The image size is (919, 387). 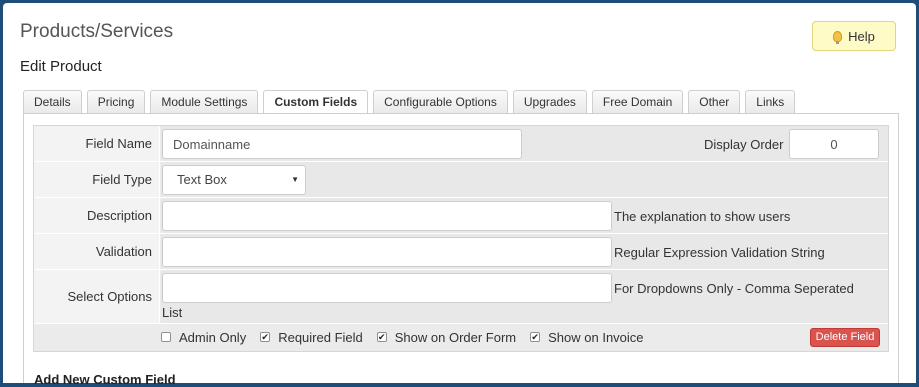 I want to click on admin-only-label: Admin Only, so click(x=213, y=337).